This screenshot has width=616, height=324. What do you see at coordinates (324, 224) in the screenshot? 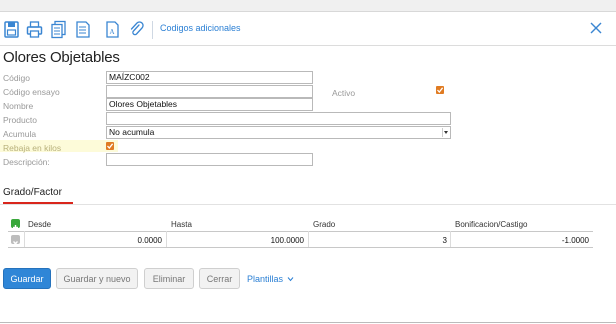
I see `column-header-grado: Grado` at bounding box center [324, 224].